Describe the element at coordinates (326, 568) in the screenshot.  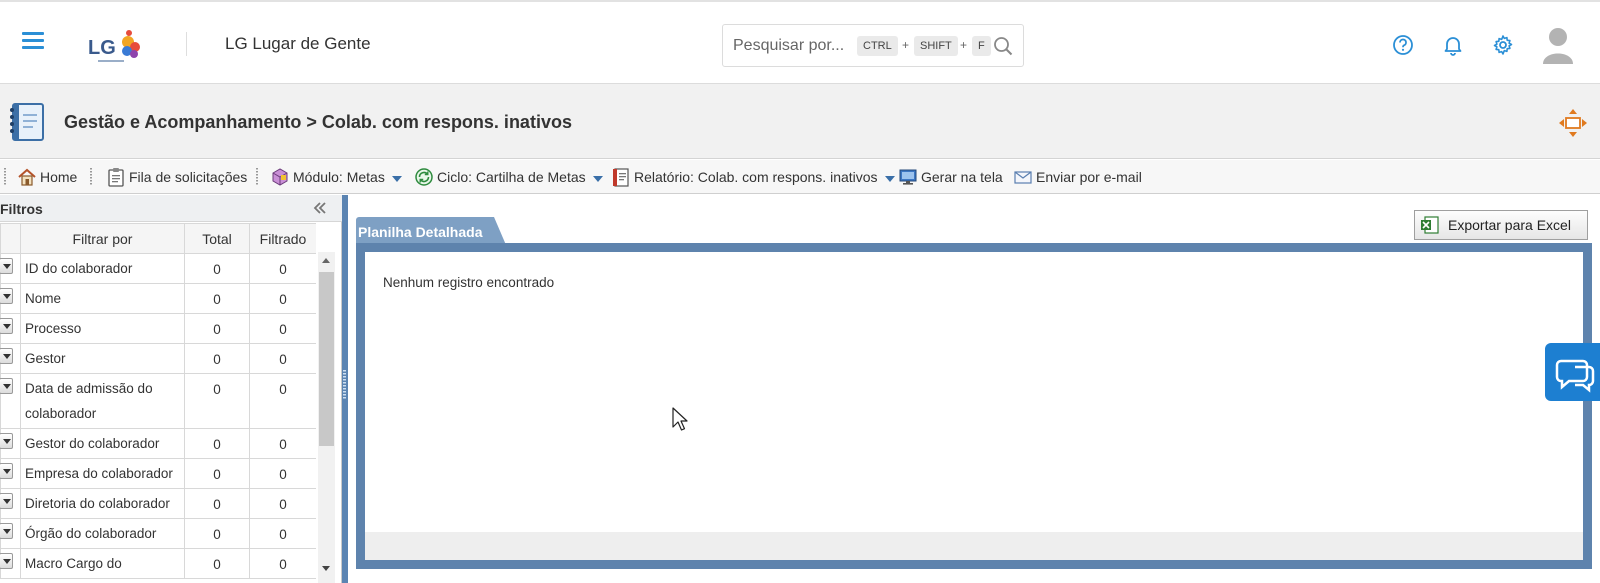
I see `scroll-down-icon` at that location.